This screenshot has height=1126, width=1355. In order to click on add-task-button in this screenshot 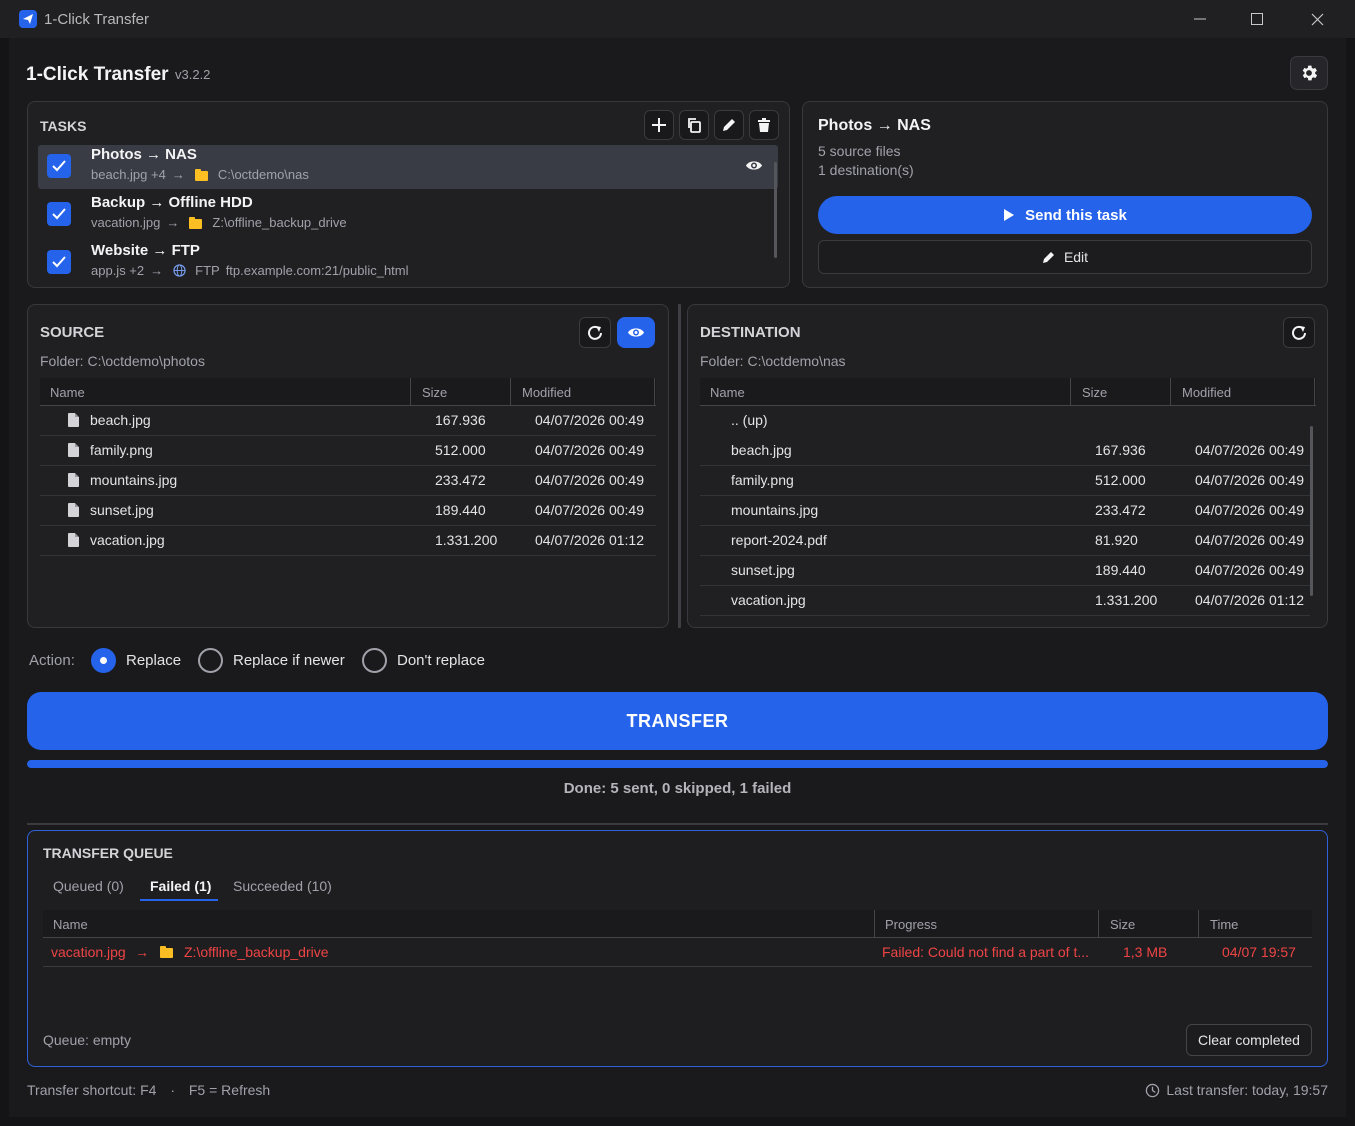, I will do `click(659, 125)`.